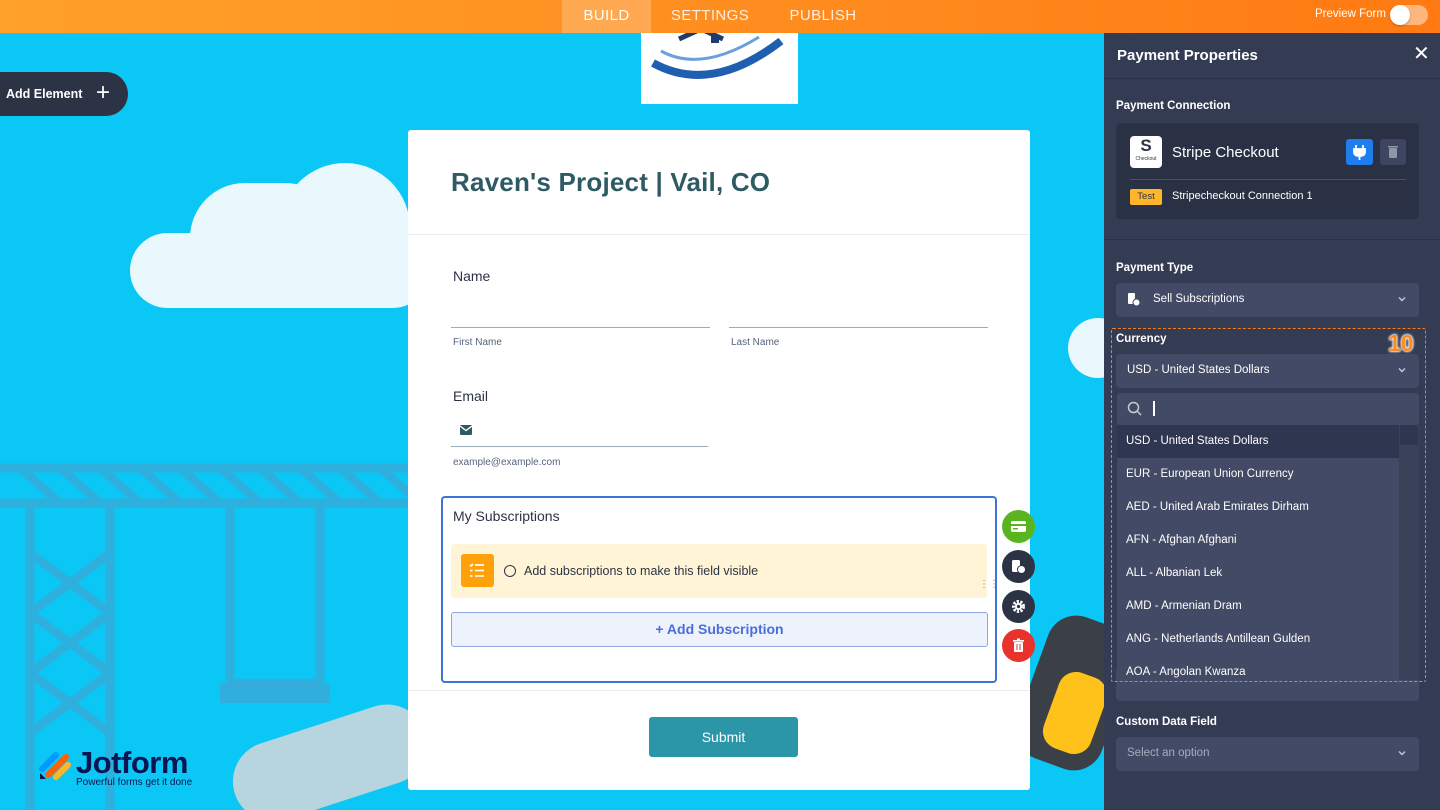 Image resolution: width=1440 pixels, height=810 pixels. What do you see at coordinates (1146, 197) in the screenshot?
I see `test-mode-badge: Test` at bounding box center [1146, 197].